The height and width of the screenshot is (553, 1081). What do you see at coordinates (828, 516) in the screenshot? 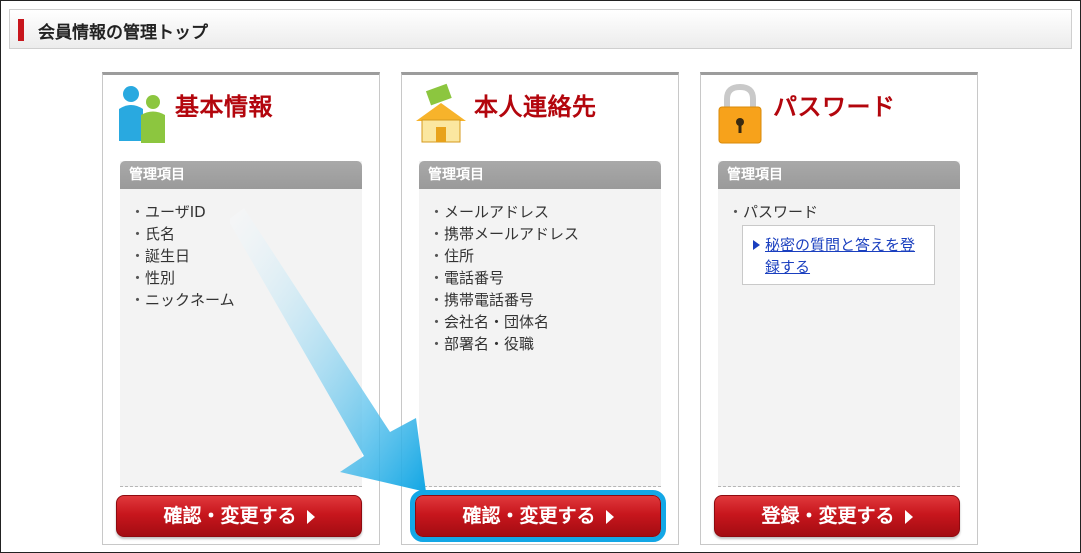
I see `button-label: 登録・変更する` at bounding box center [828, 516].